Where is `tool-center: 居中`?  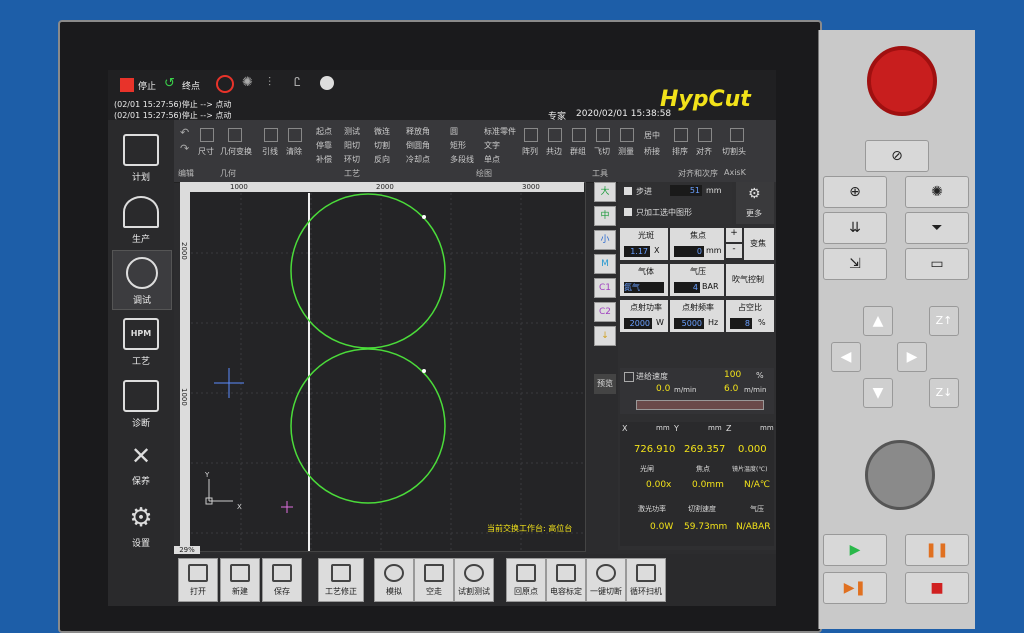
tool-center: 居中 is located at coordinates (652, 135).